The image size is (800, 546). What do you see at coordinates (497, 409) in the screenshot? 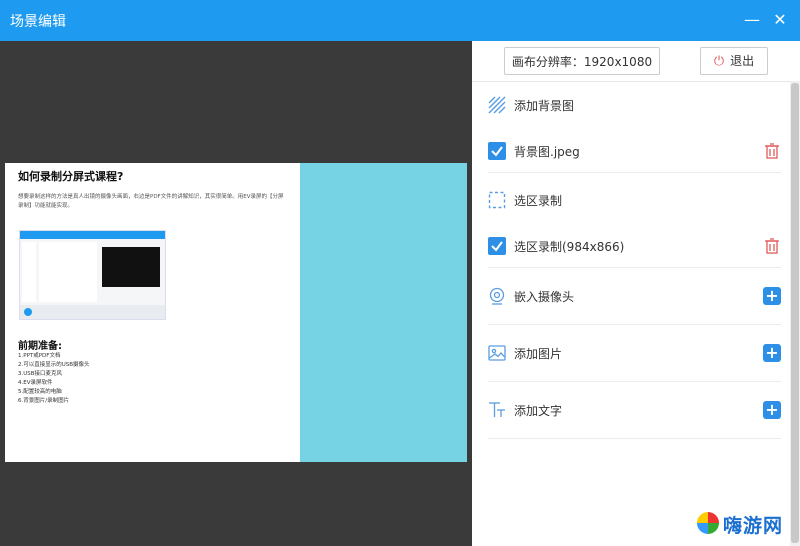
I see `text-icon` at bounding box center [497, 409].